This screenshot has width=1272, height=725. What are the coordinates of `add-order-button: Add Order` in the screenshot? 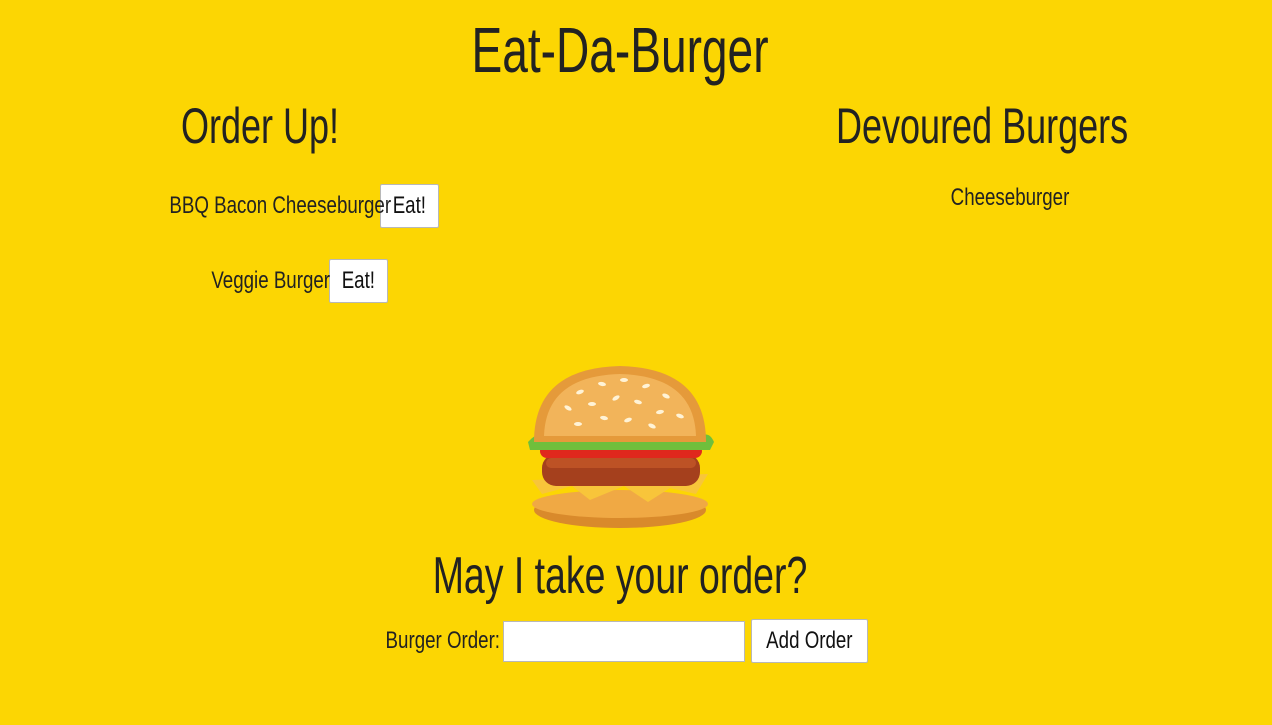 It's located at (809, 641).